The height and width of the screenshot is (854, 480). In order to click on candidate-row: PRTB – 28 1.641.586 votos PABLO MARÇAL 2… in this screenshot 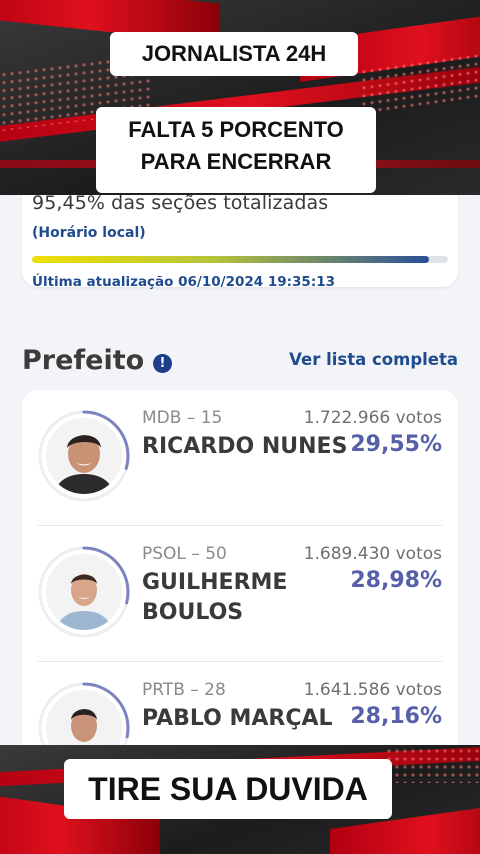, I will do `click(240, 703)`.